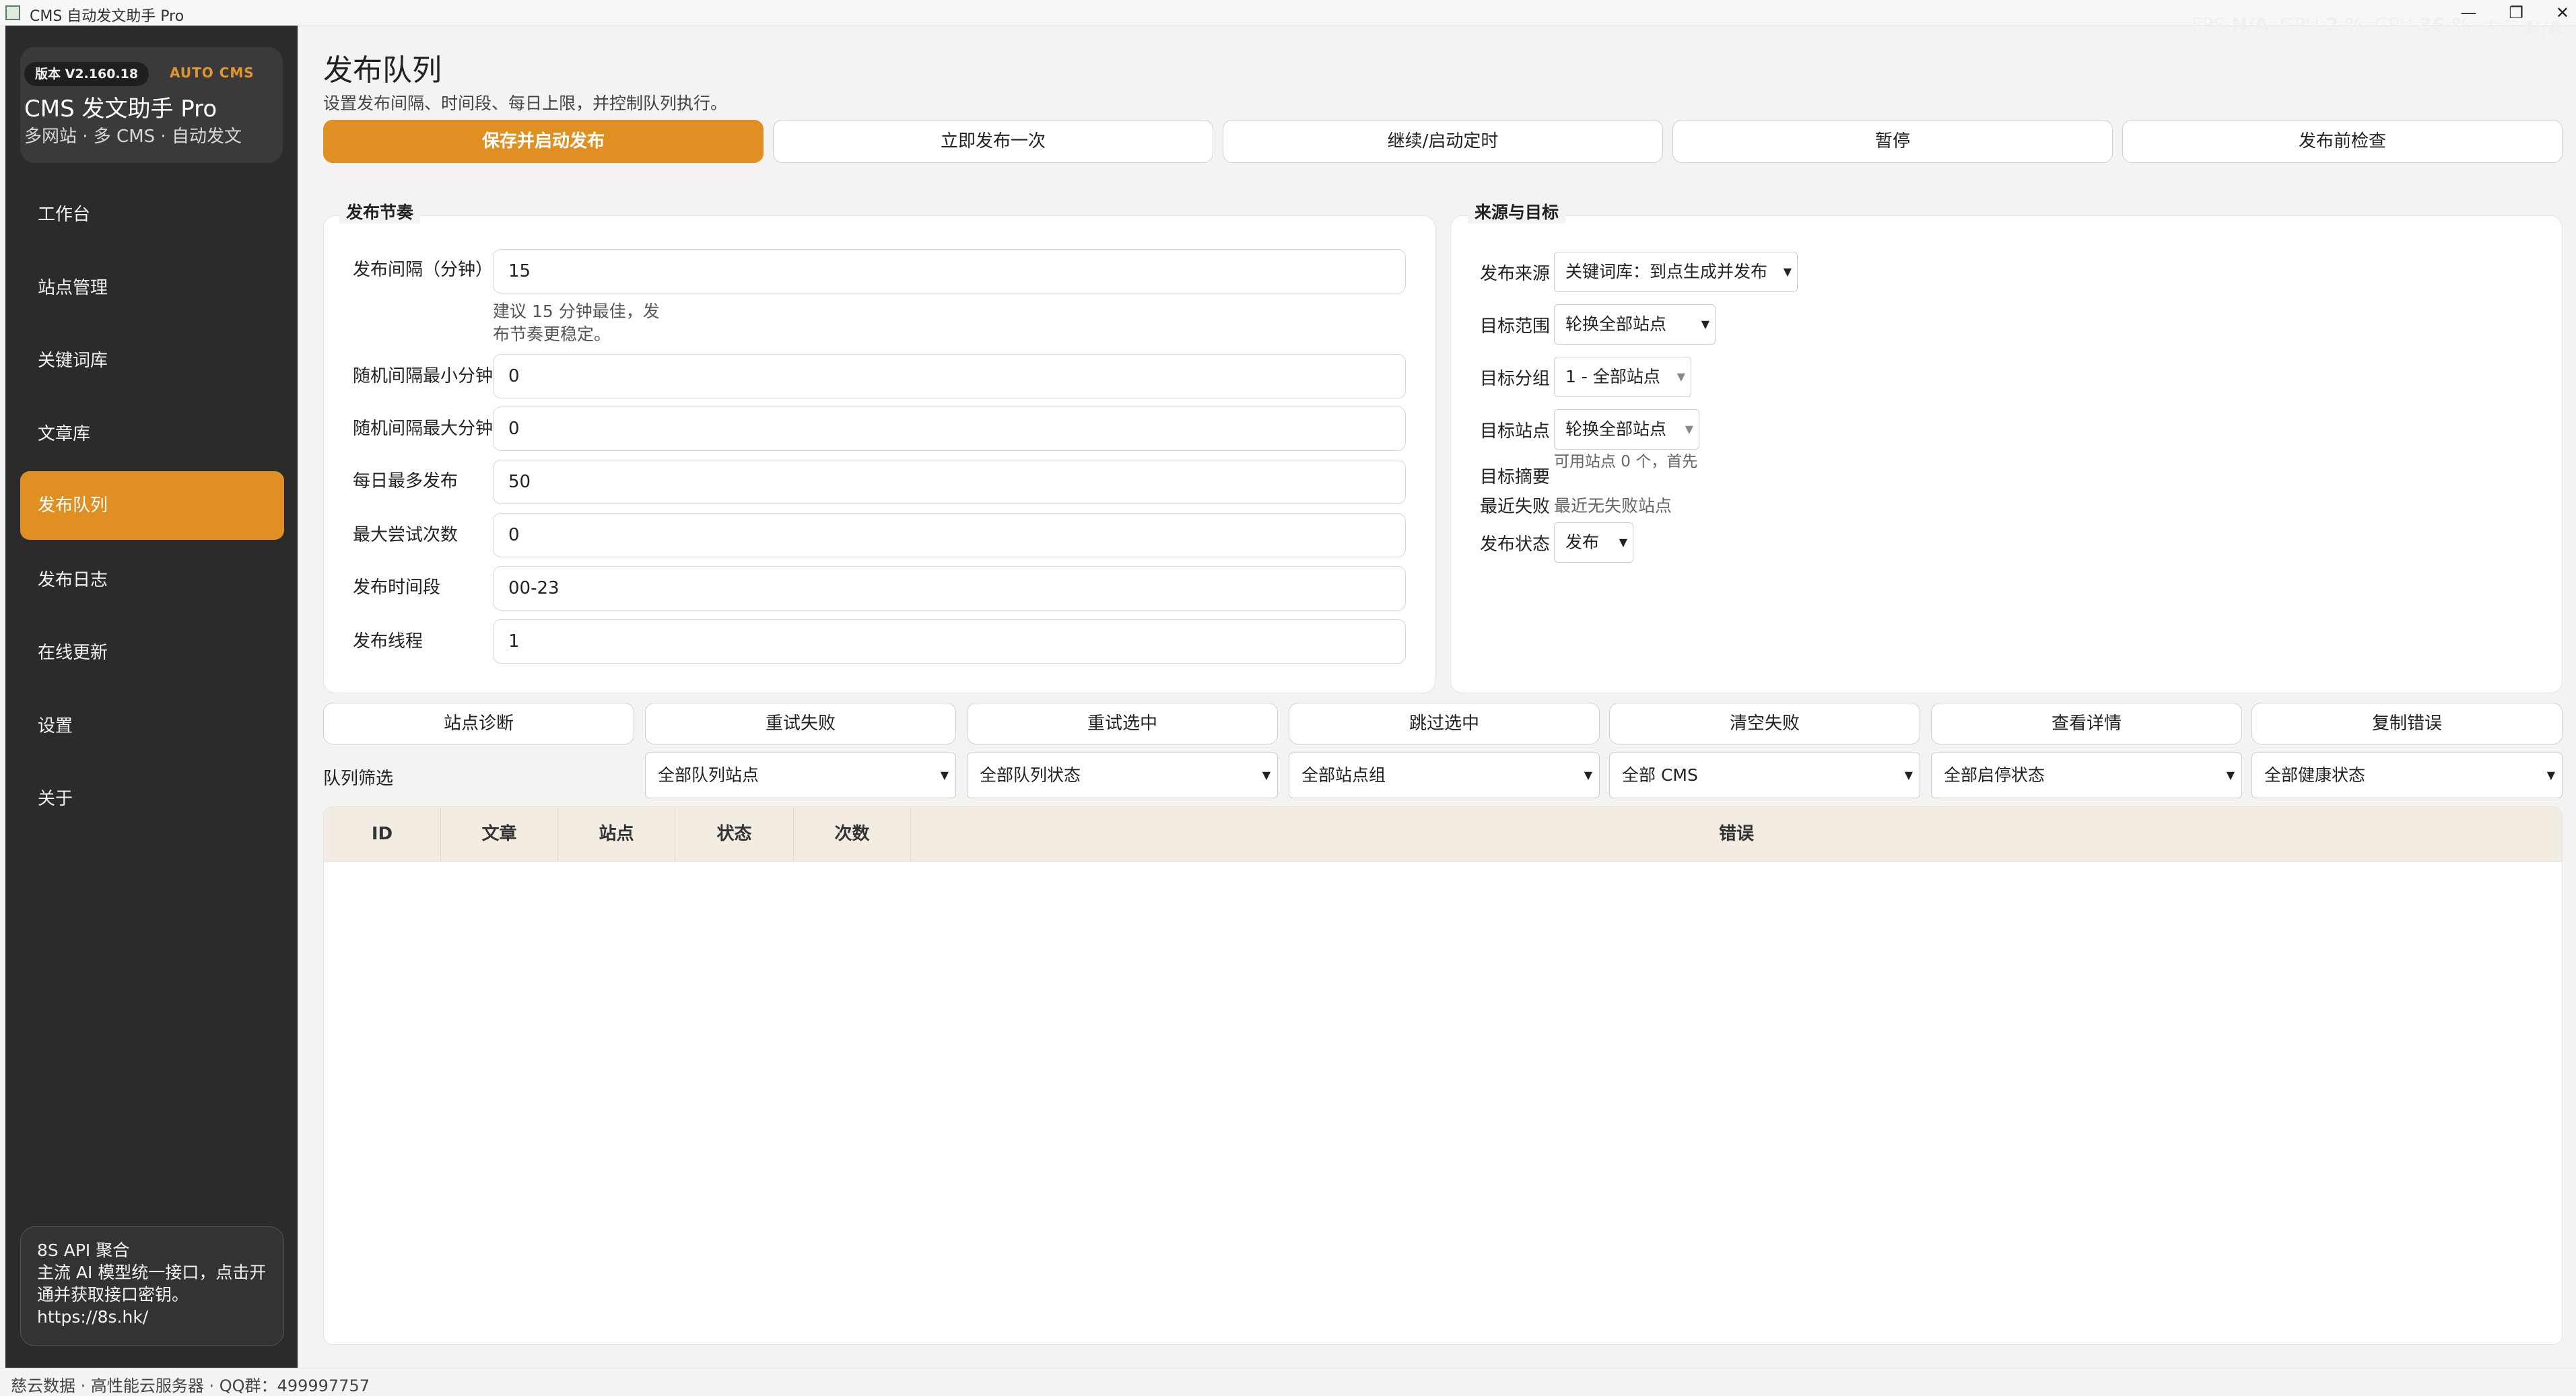  Describe the element at coordinates (1122, 723) in the screenshot. I see `retry-selected-button: 重试选中` at that location.